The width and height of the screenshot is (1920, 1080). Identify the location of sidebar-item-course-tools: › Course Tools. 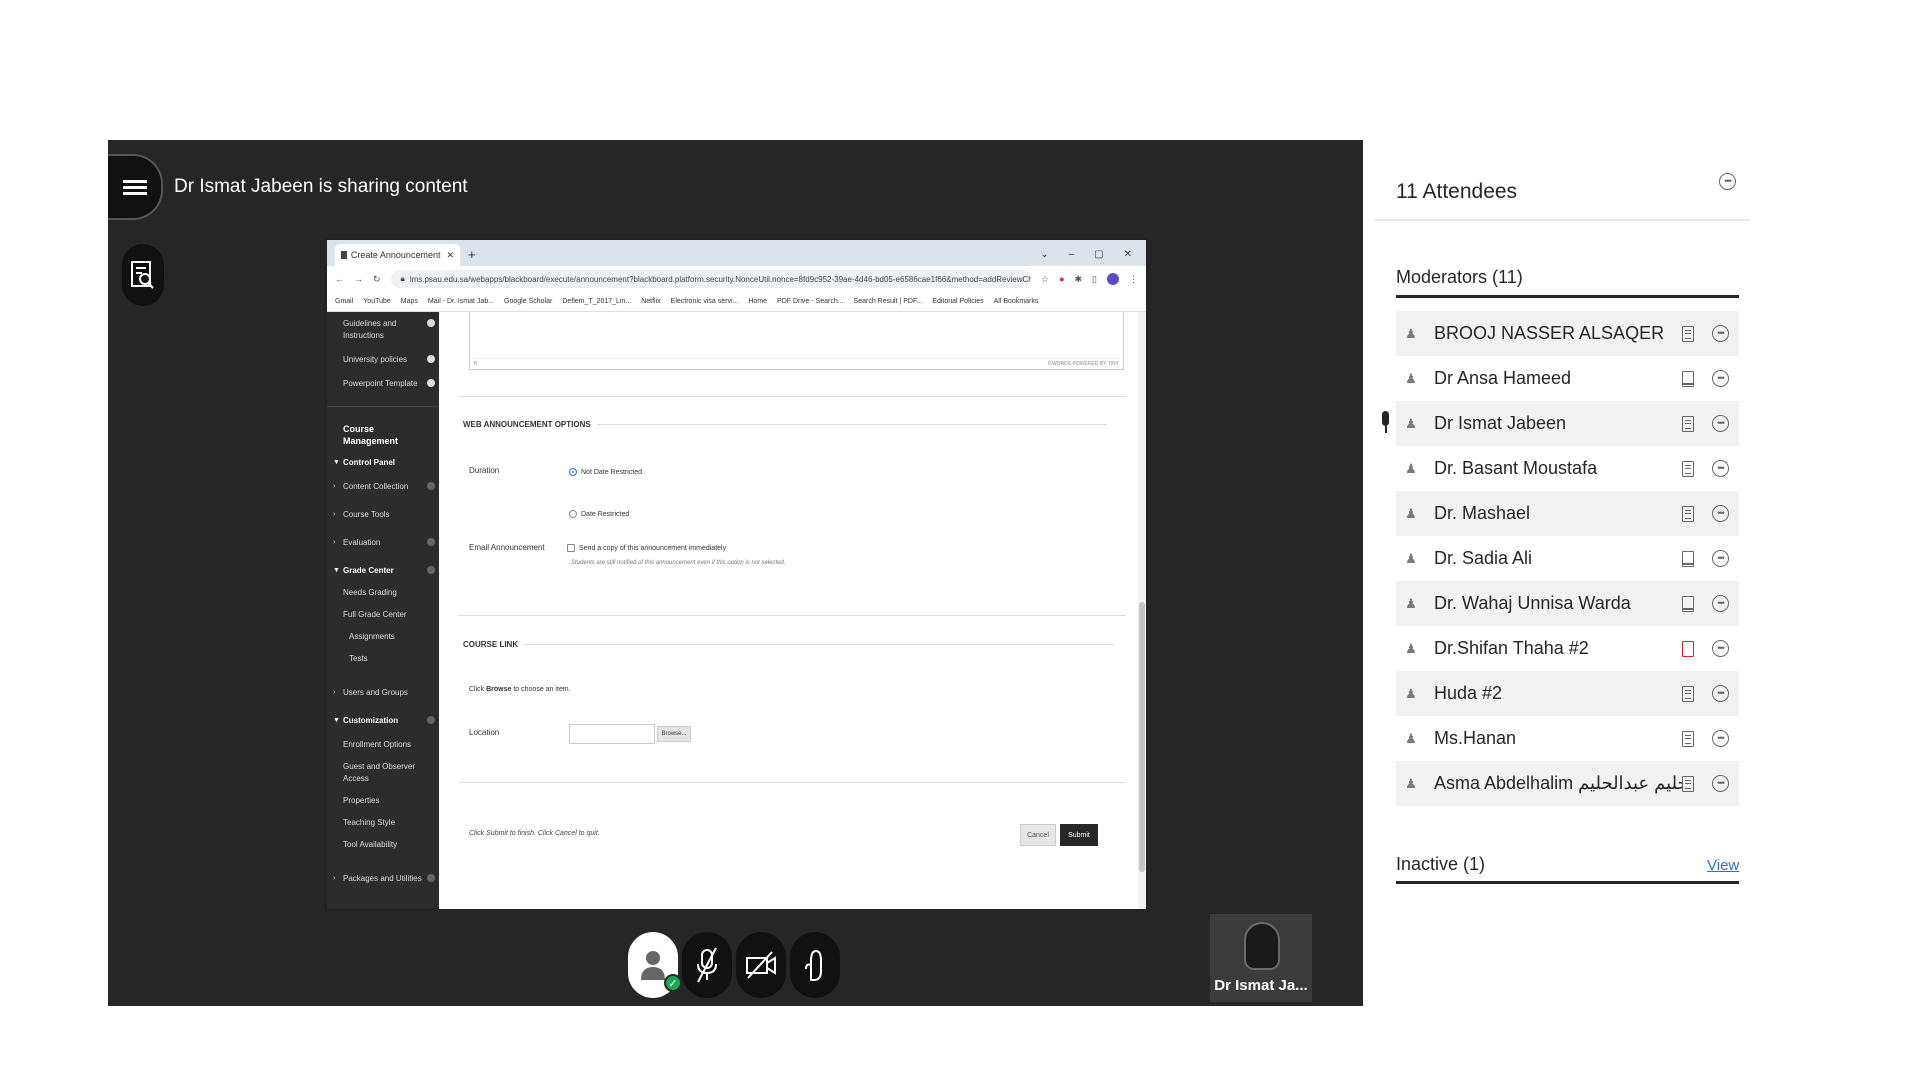
(383, 515).